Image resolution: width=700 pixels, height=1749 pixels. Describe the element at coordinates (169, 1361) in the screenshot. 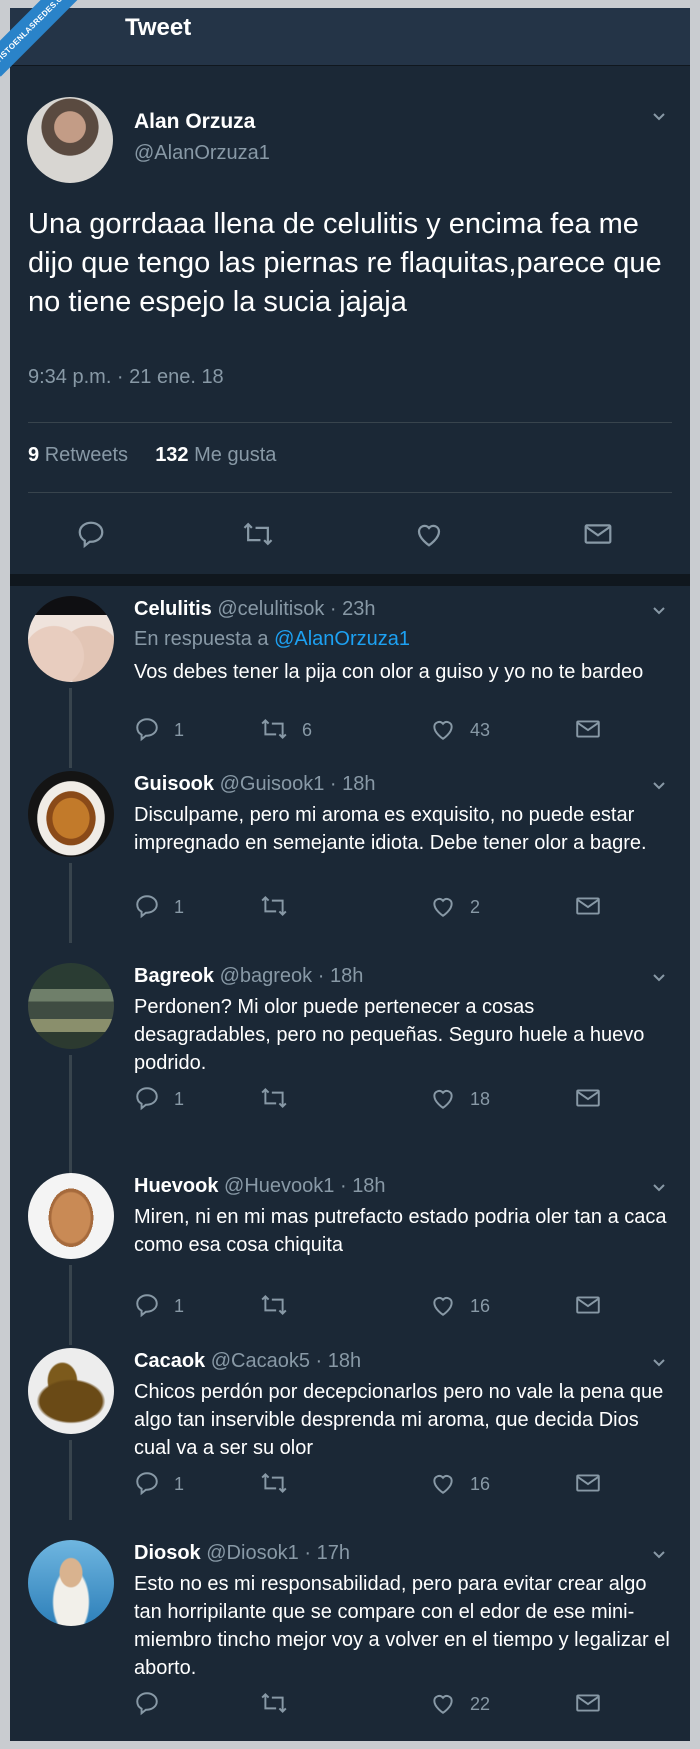

I see `author-name: Cacaok` at that location.